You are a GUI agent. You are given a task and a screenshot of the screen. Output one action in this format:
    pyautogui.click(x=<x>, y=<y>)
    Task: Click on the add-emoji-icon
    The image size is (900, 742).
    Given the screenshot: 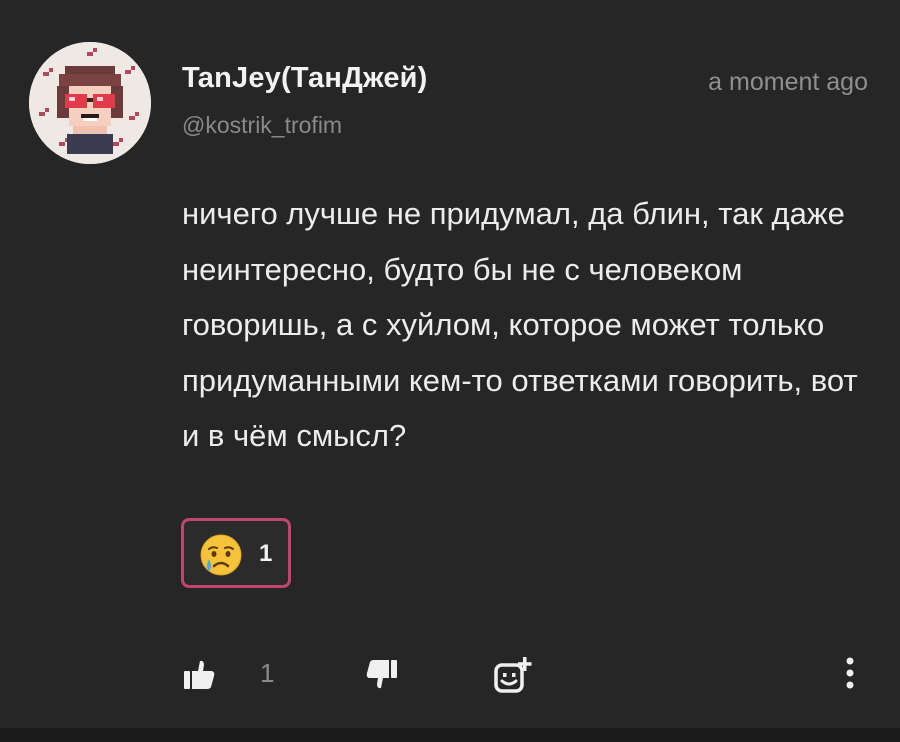 What is the action you would take?
    pyautogui.click(x=513, y=675)
    